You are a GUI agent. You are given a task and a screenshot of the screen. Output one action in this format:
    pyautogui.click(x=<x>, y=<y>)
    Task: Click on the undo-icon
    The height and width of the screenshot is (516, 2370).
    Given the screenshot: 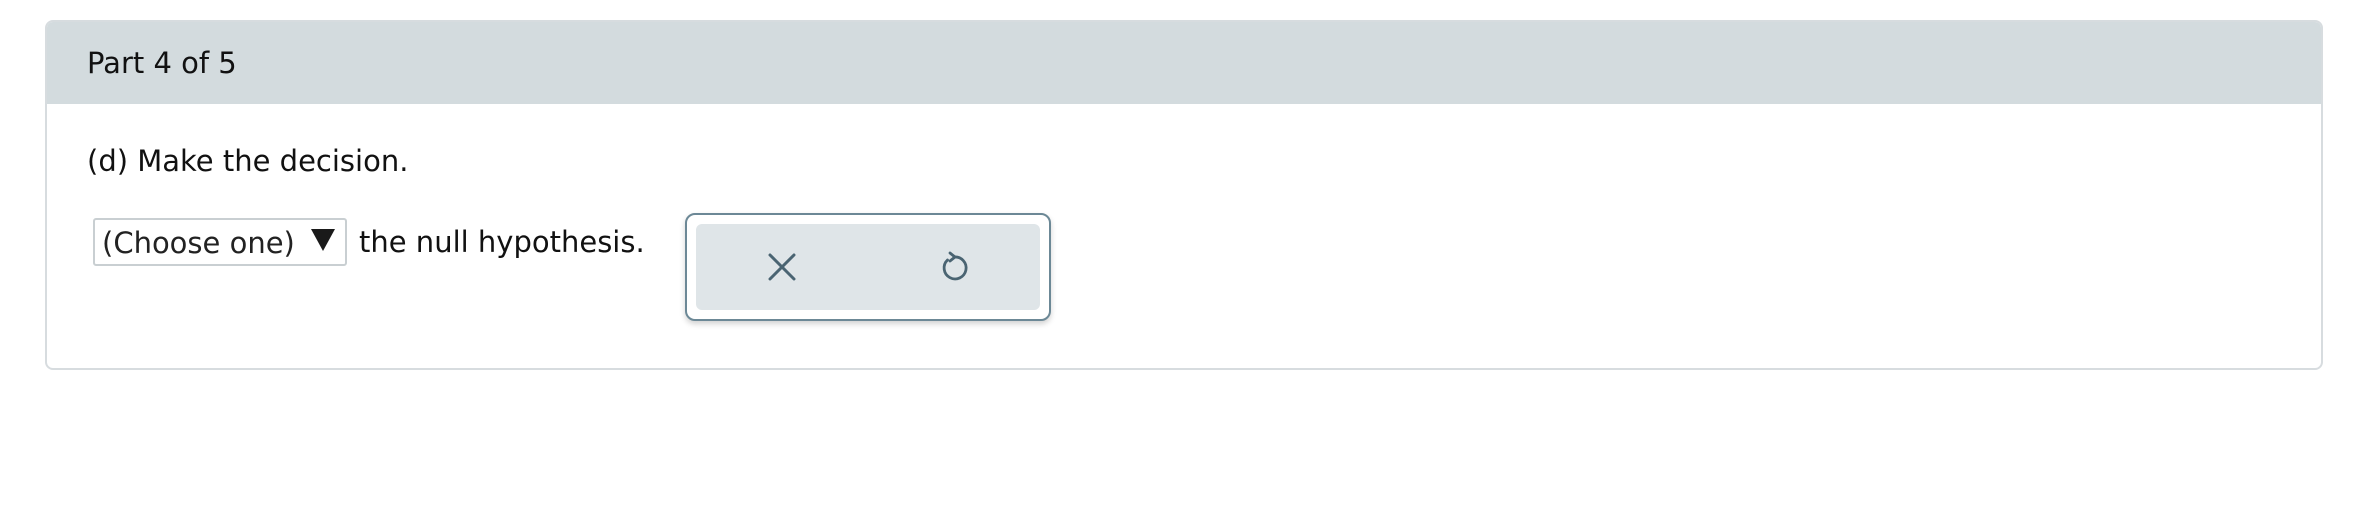 What is the action you would take?
    pyautogui.click(x=955, y=266)
    